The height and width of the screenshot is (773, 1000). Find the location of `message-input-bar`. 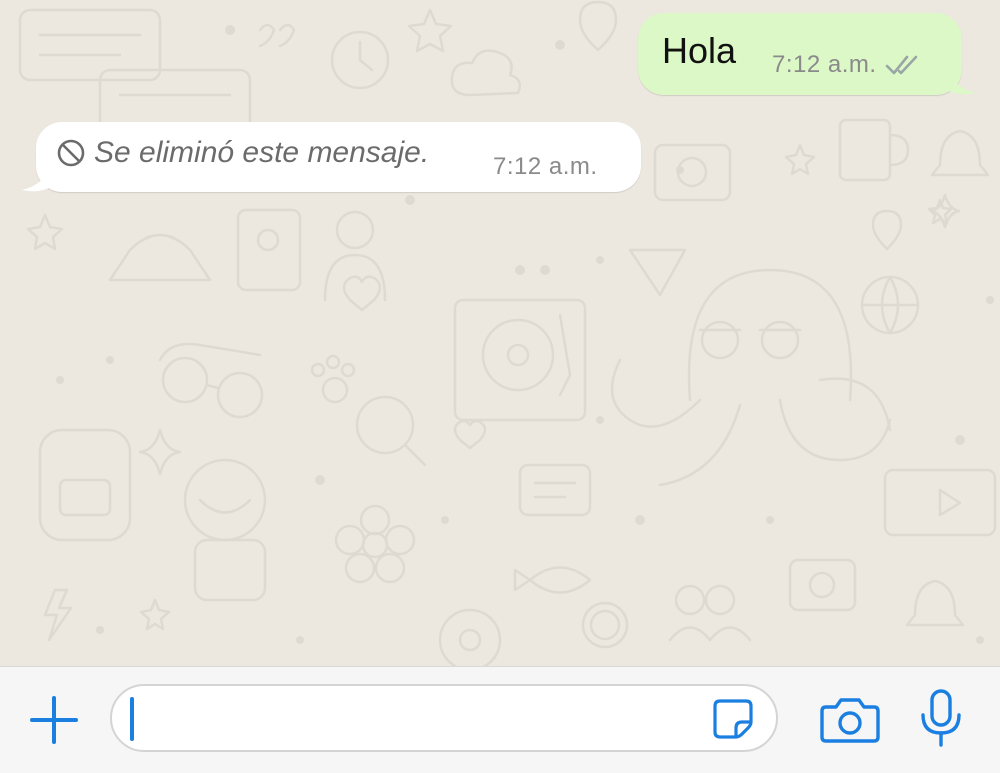

message-input-bar is located at coordinates (500, 719).